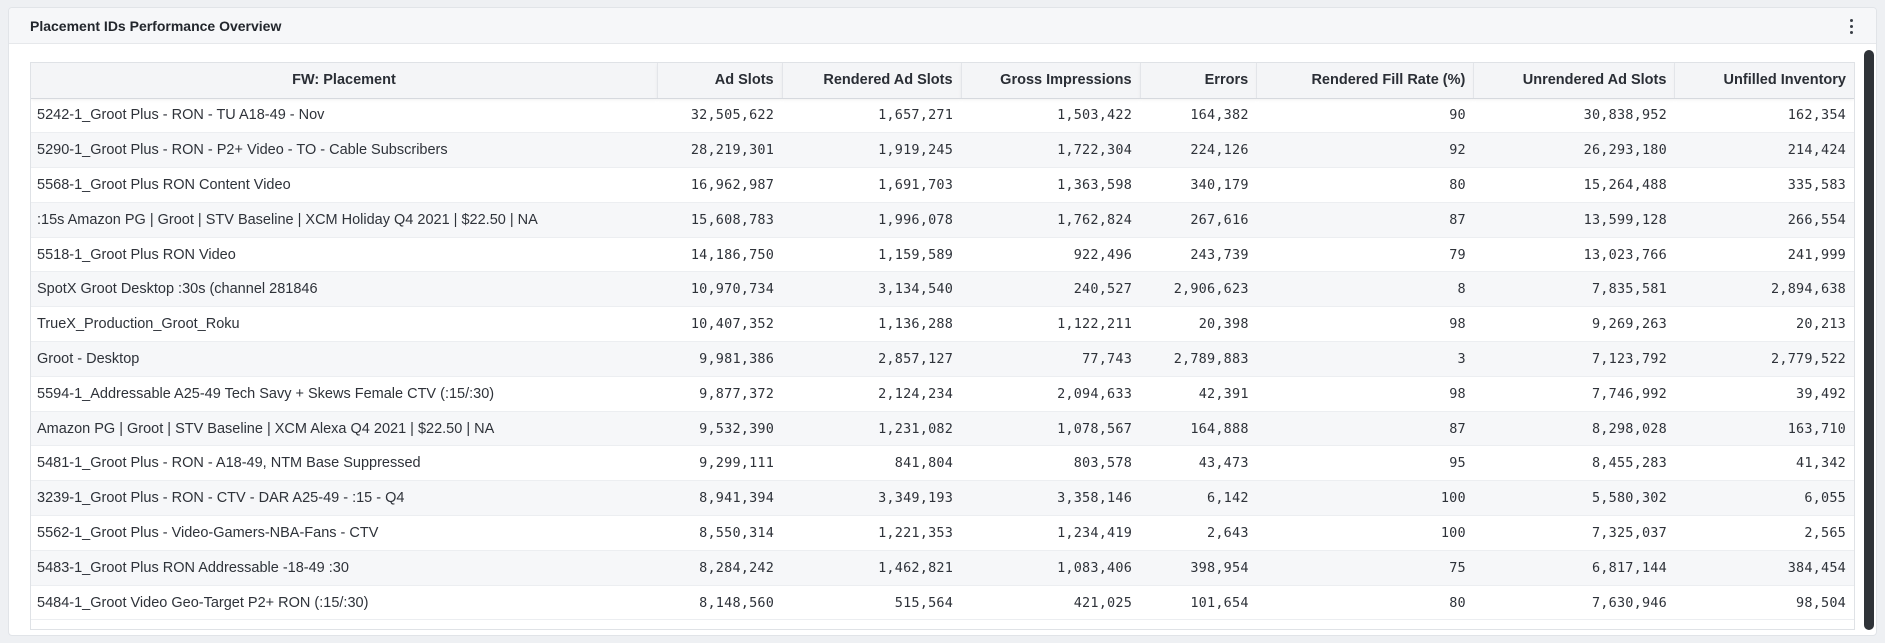  Describe the element at coordinates (1365, 150) in the screenshot. I see `cell-rendered-fill-rate: 92` at that location.